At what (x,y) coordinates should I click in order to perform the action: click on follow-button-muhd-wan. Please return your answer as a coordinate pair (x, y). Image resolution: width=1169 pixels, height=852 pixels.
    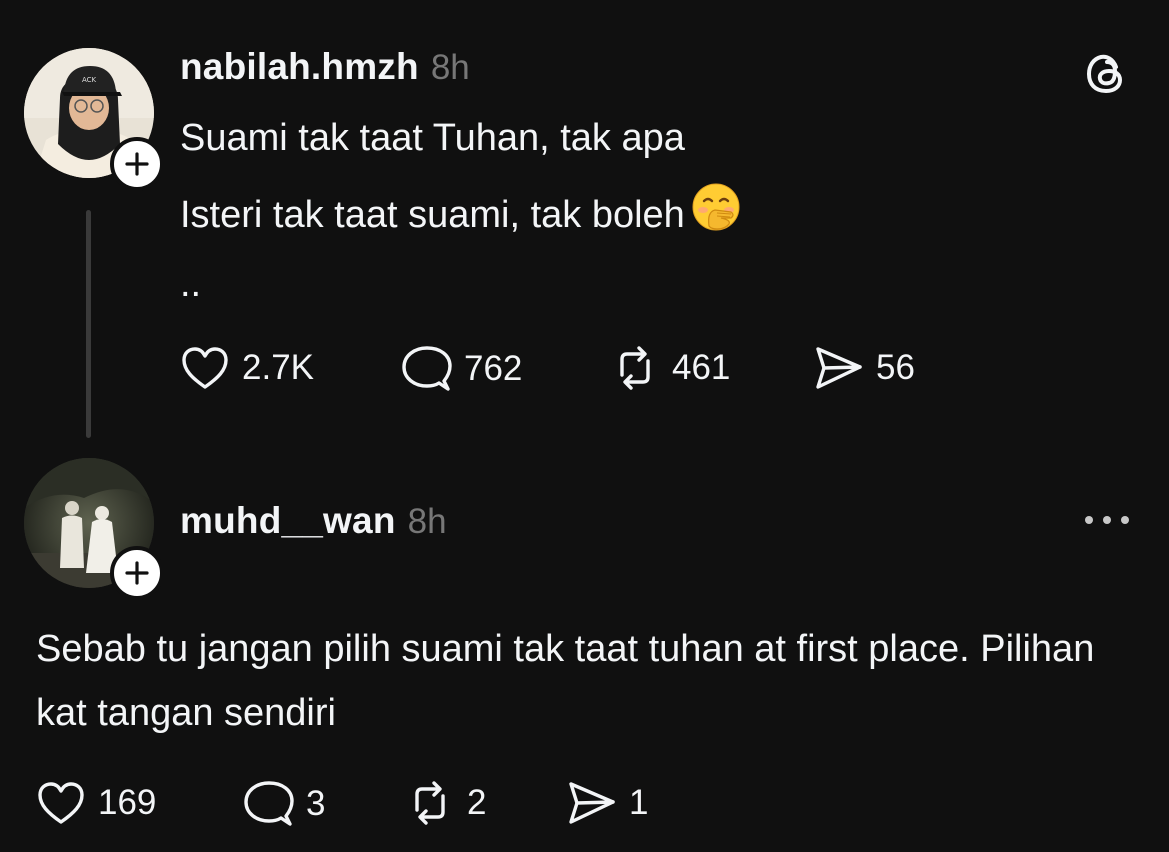
    Looking at the image, I should click on (137, 573).